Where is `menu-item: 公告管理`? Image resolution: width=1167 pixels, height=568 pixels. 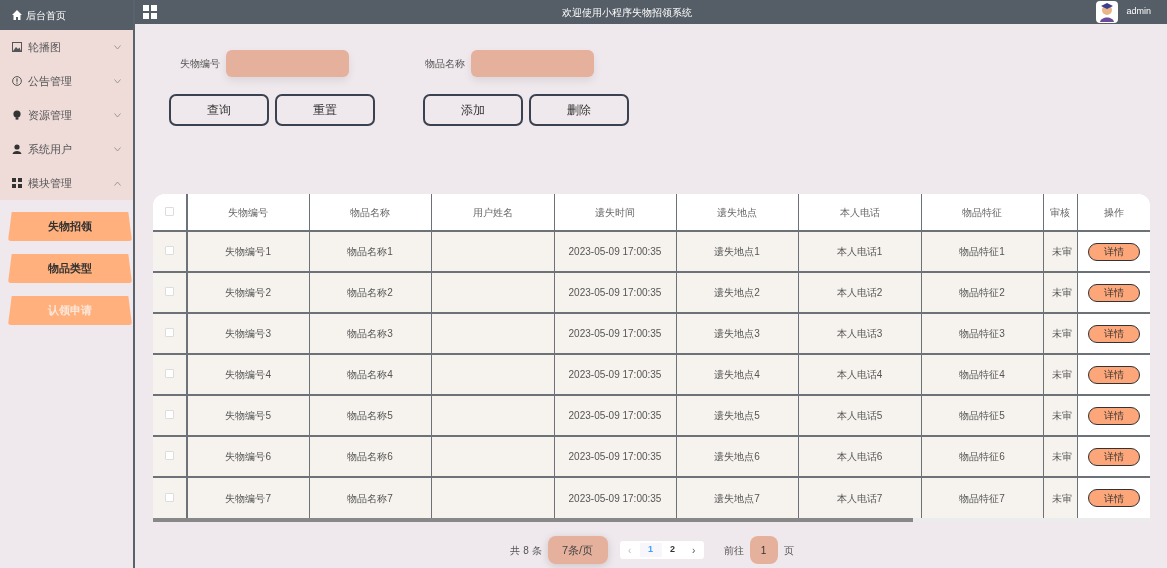
menu-item: 公告管理 is located at coordinates (66, 81).